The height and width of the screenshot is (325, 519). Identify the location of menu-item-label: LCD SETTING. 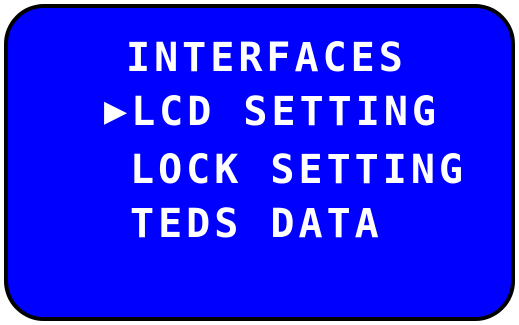
(285, 112).